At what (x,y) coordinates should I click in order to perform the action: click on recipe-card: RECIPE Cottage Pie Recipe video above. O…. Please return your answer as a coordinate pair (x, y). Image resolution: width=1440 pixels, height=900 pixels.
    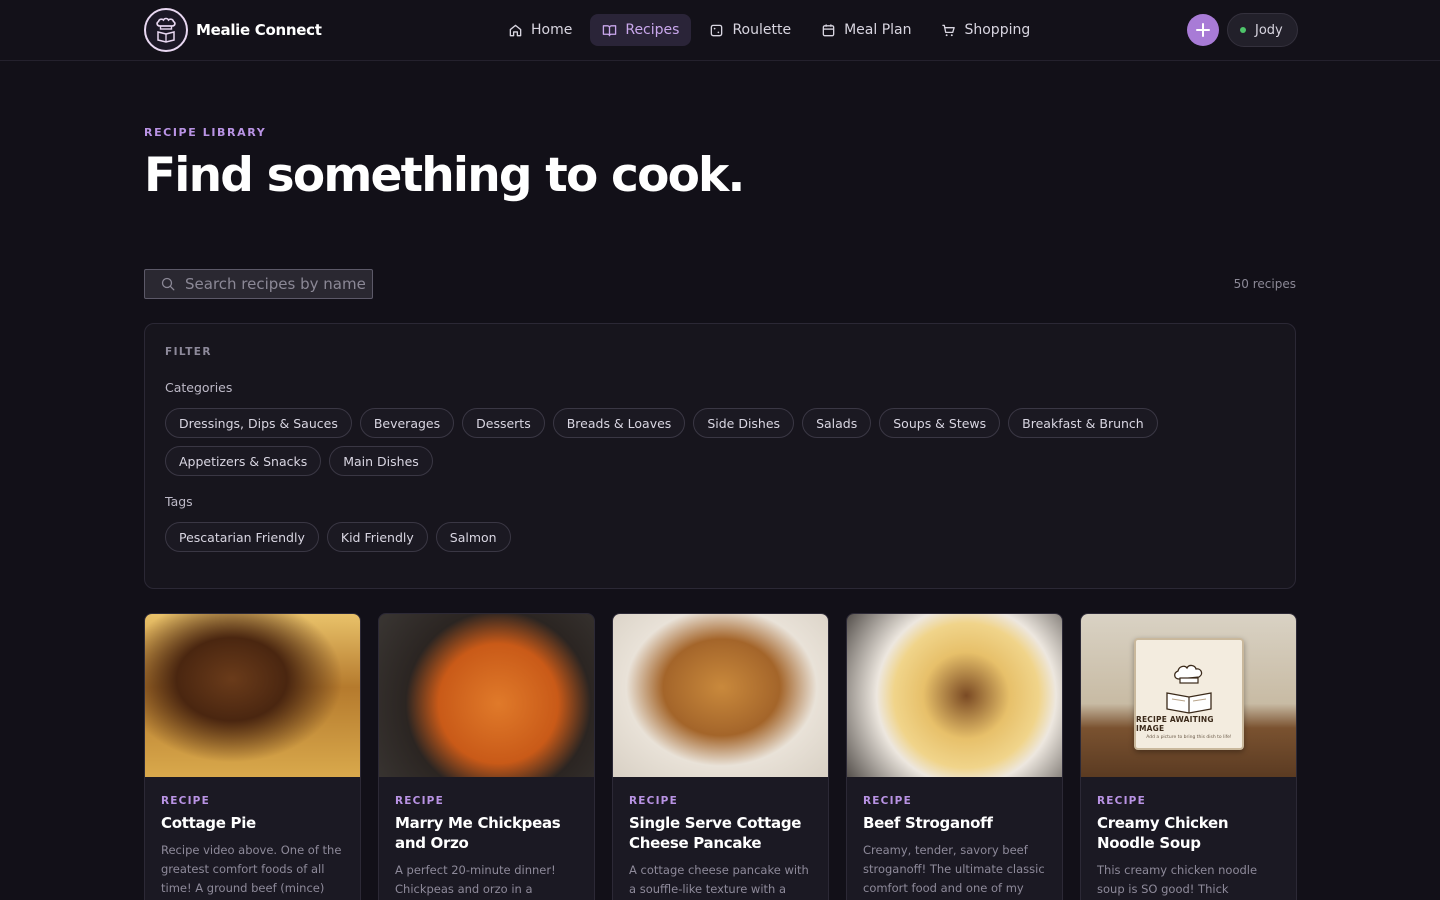
    Looking at the image, I should click on (252, 756).